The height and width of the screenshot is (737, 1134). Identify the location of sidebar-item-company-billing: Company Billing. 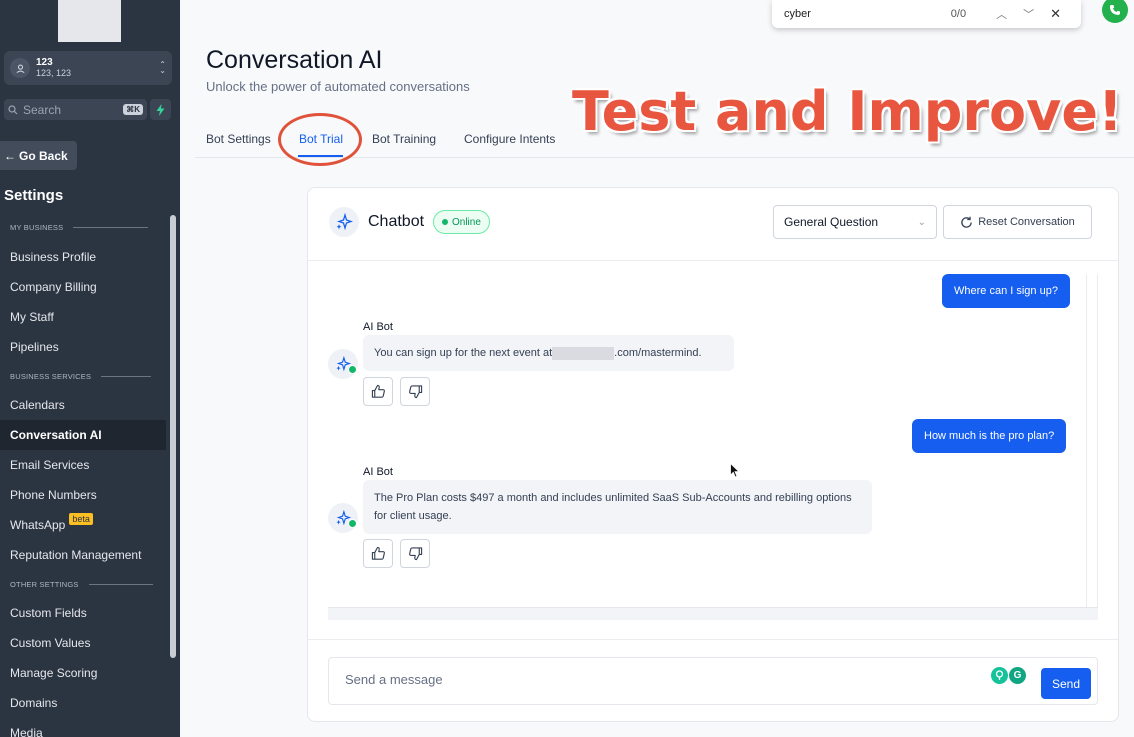
(83, 287).